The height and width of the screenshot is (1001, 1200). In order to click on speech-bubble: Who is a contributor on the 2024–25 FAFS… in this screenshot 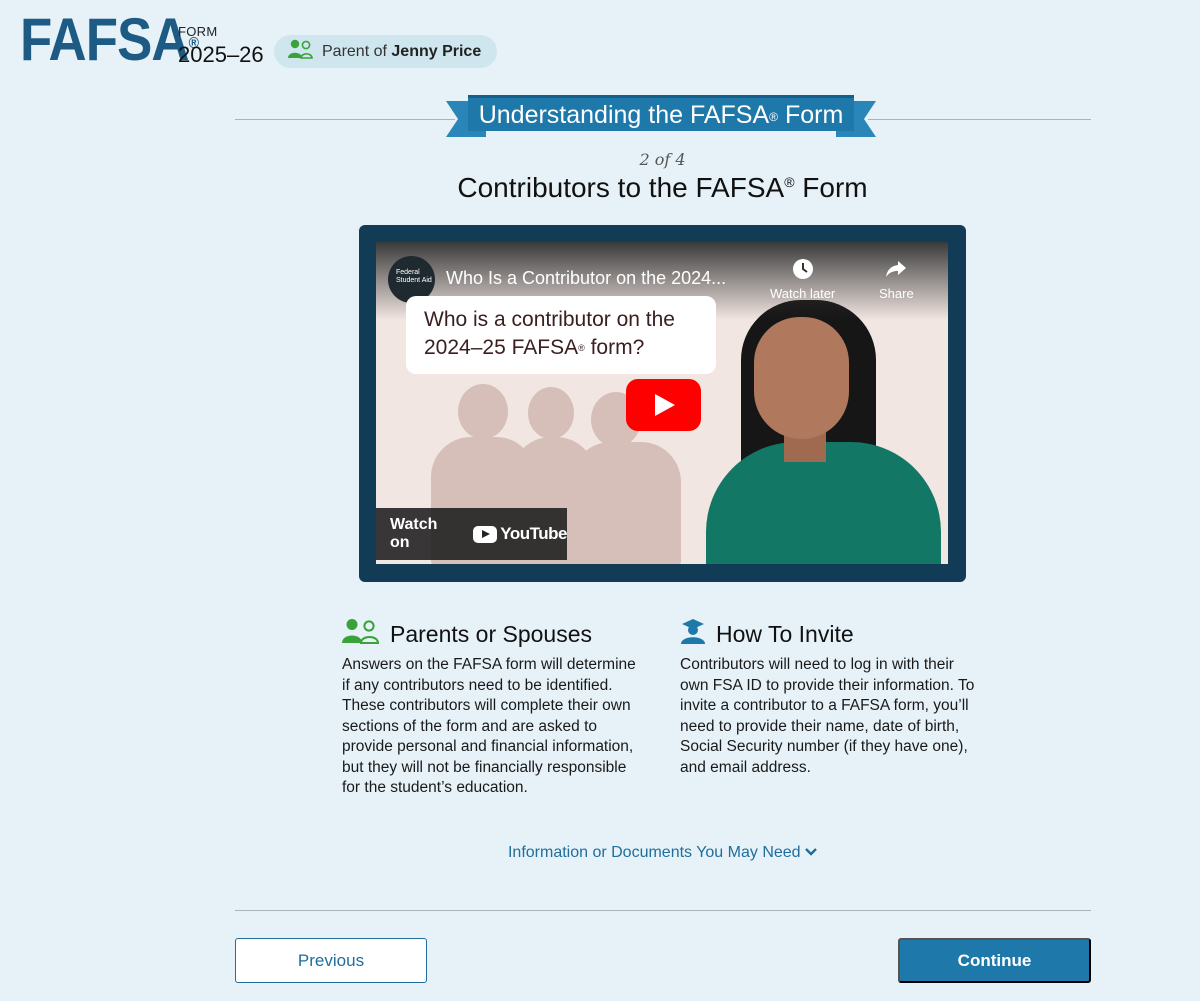, I will do `click(561, 335)`.